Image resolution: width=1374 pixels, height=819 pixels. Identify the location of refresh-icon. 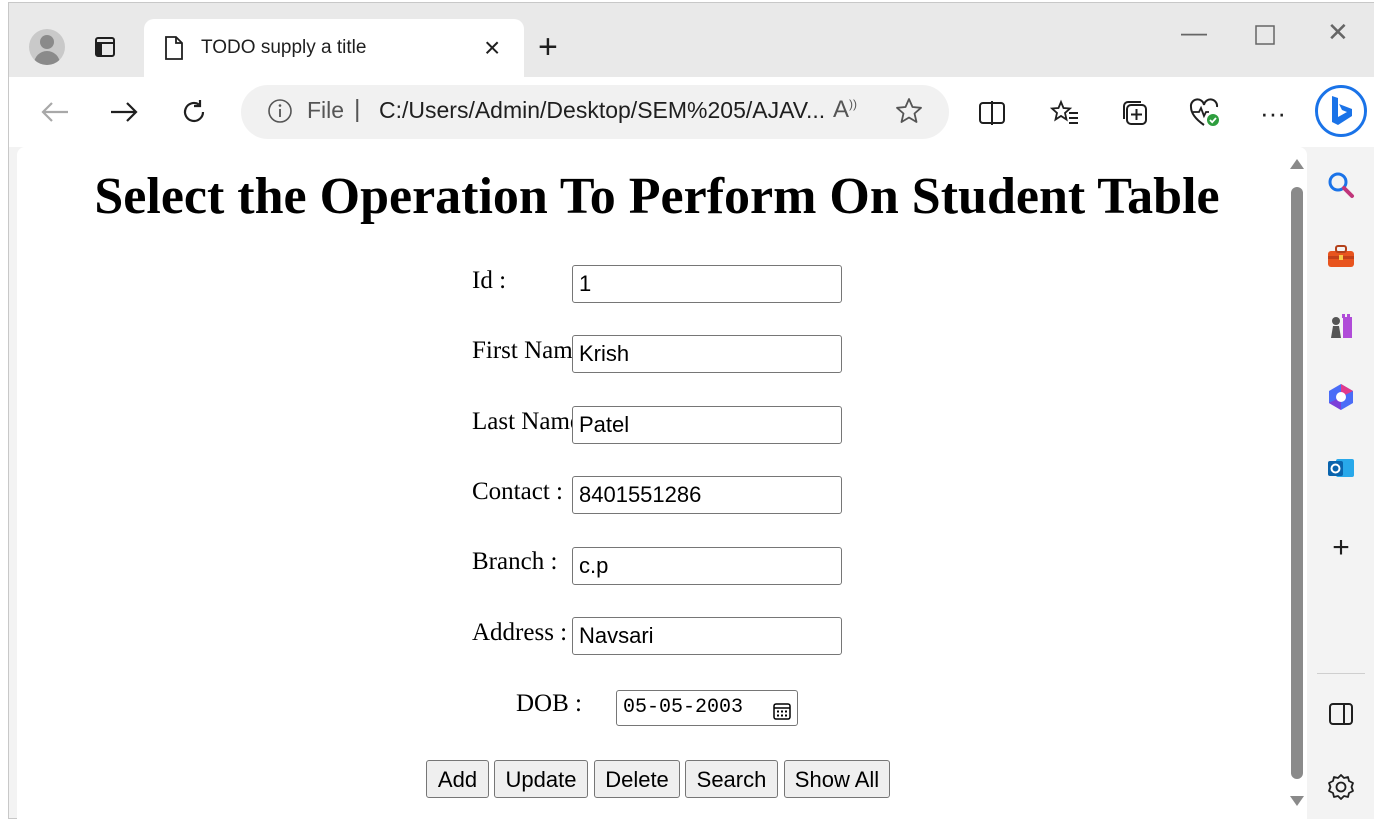
(194, 112).